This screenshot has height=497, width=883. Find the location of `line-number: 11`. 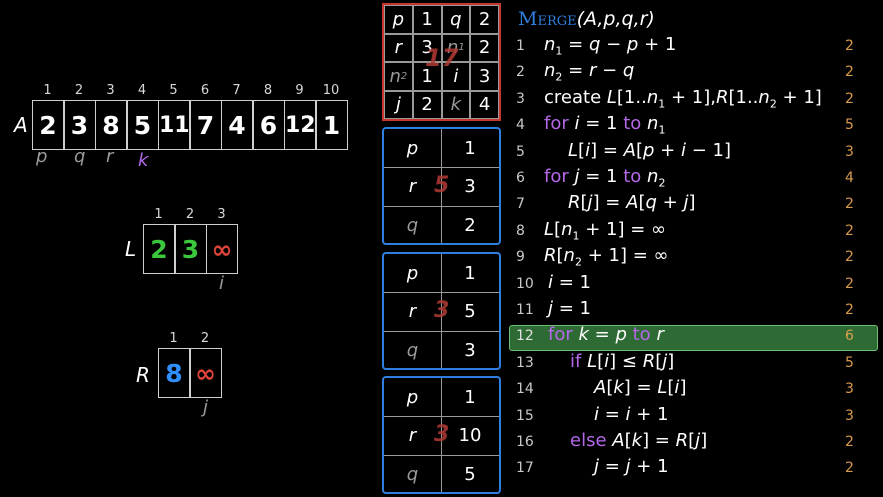

line-number: 11 is located at coordinates (525, 310).